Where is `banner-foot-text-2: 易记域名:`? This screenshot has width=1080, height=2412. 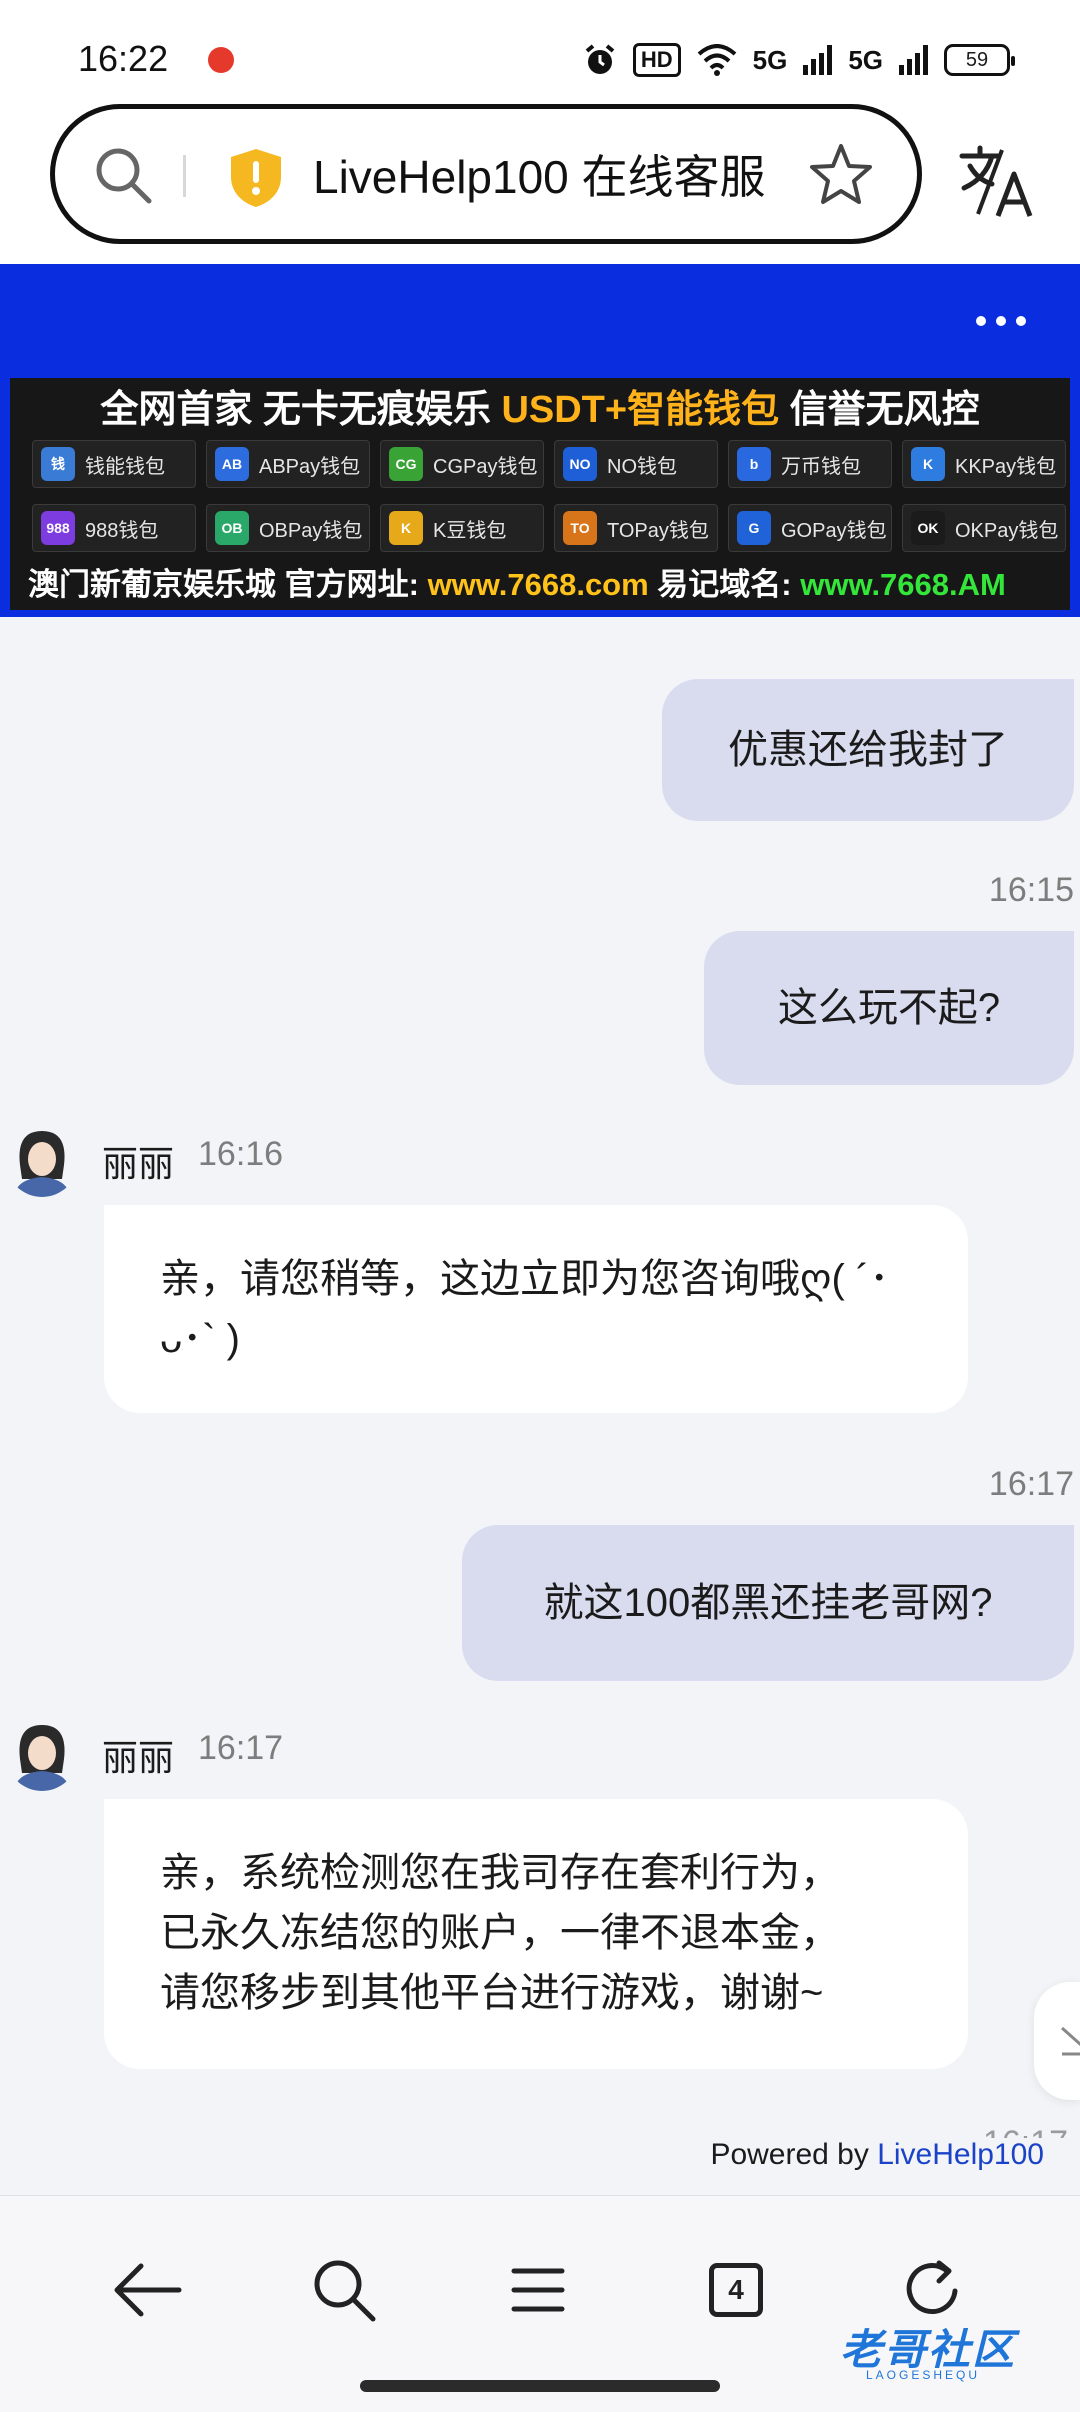 banner-foot-text-2: 易记域名: is located at coordinates (724, 584).